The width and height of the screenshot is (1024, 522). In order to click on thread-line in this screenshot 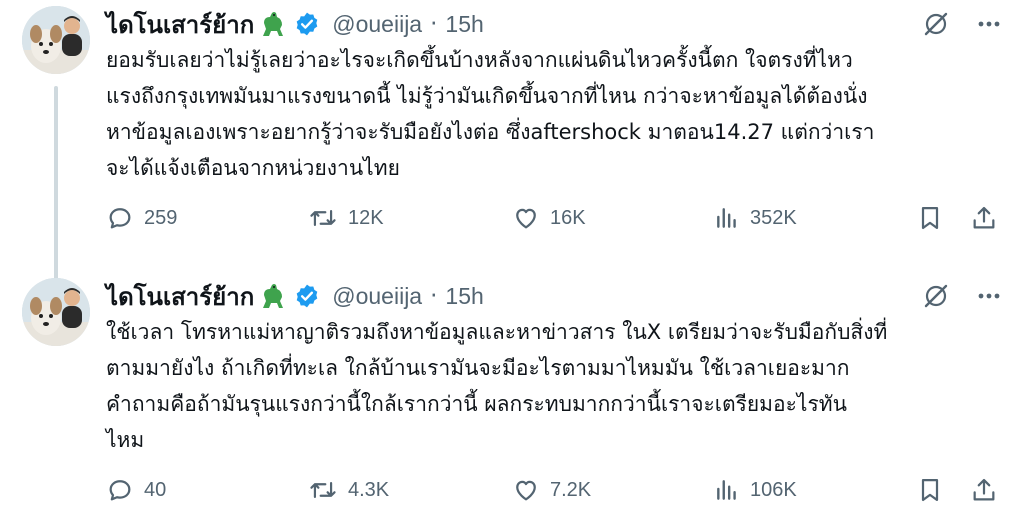, I will do `click(56, 184)`.